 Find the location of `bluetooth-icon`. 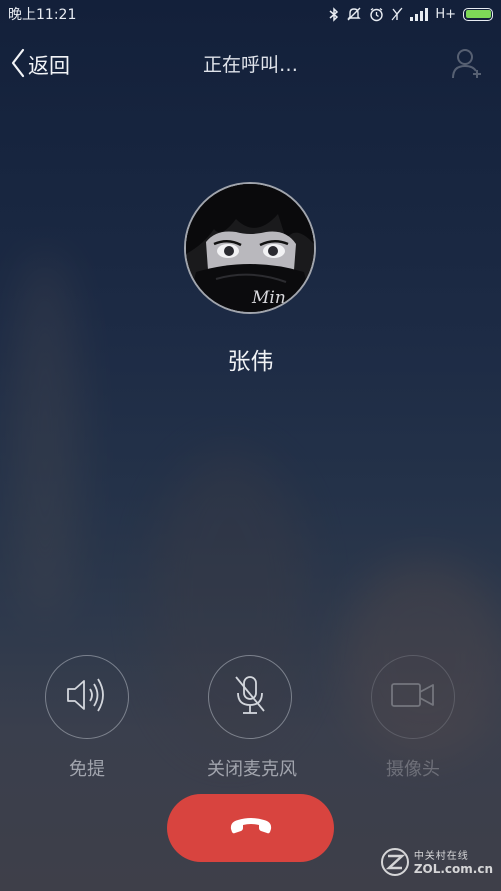

bluetooth-icon is located at coordinates (334, 14).